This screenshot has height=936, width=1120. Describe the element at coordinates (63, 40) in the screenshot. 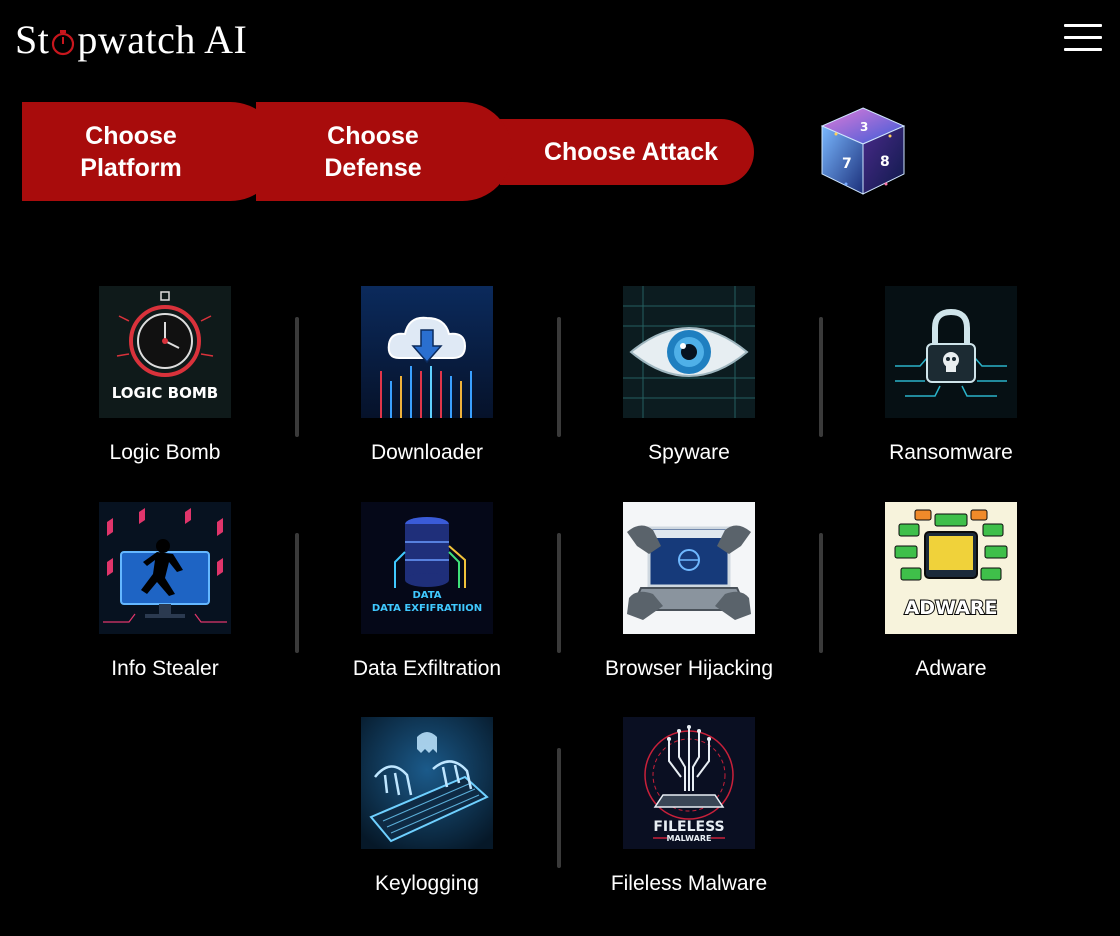

I see `stopwatch-icon` at that location.